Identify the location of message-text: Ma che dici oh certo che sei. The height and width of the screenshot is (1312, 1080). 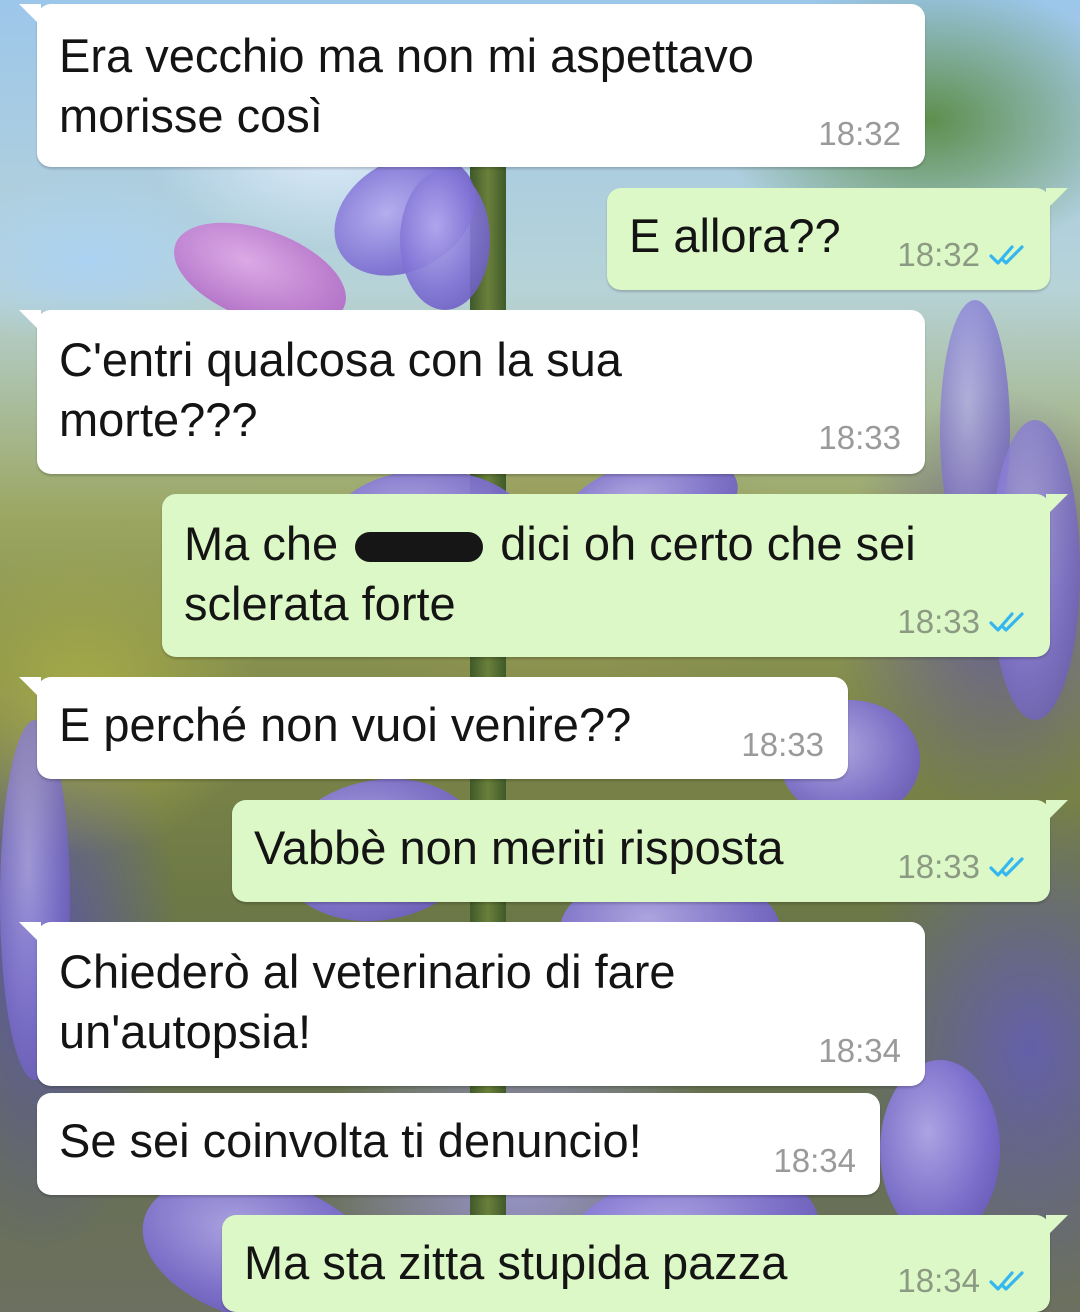
(550, 544).